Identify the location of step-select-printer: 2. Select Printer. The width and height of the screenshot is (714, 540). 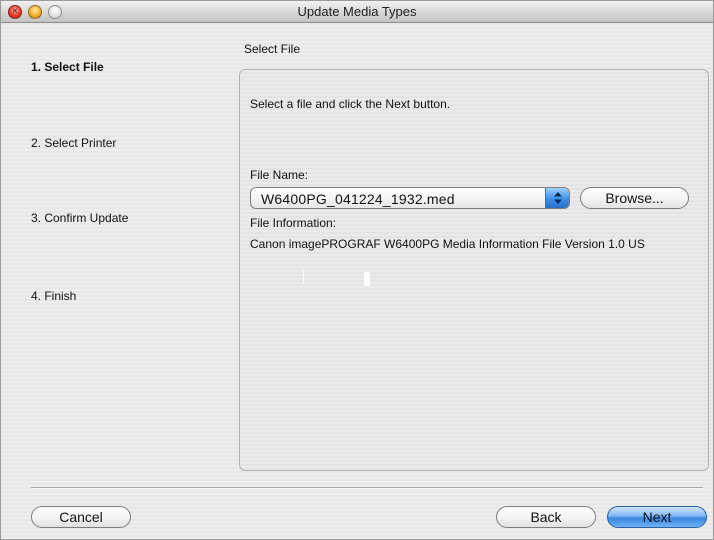
(74, 143).